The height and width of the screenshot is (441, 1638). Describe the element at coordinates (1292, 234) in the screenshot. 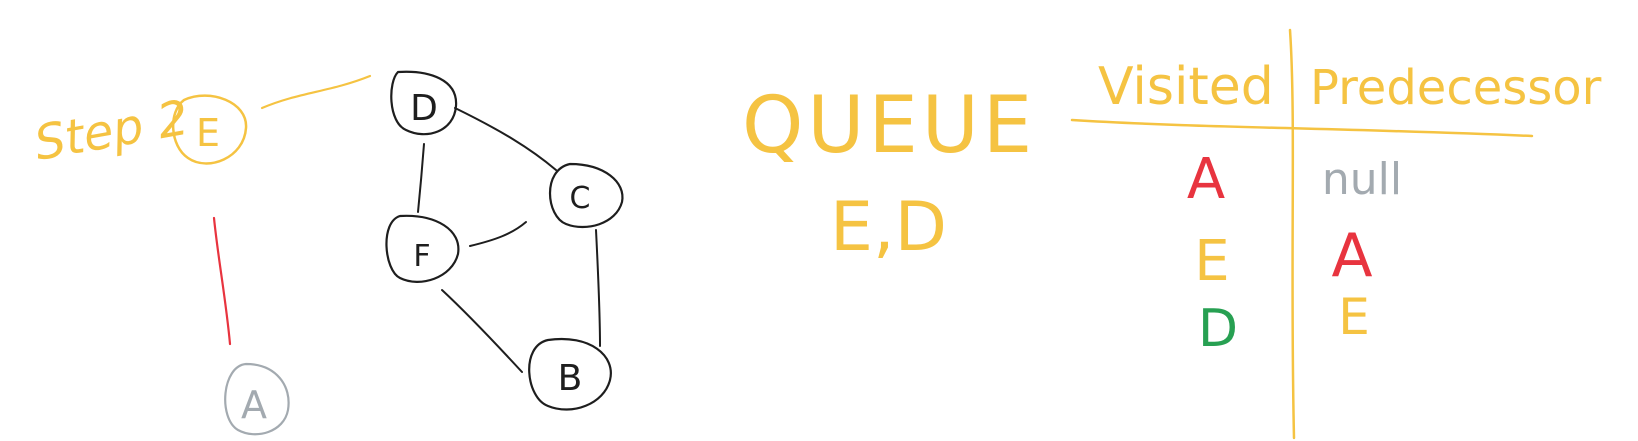

I see `table-column-divider` at that location.